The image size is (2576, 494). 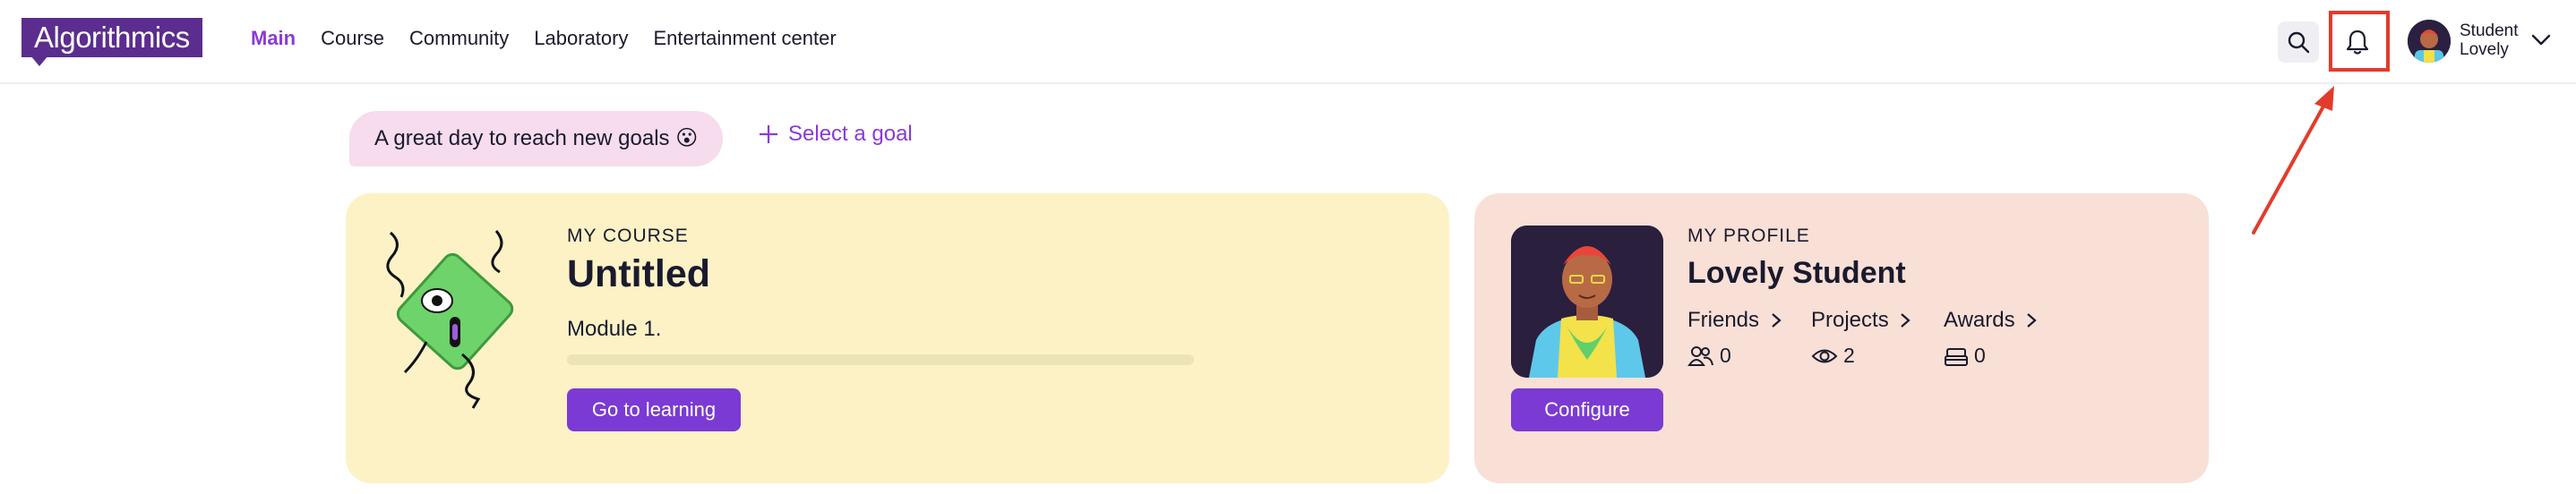 I want to click on friends-link: Friends, so click(x=1734, y=321).